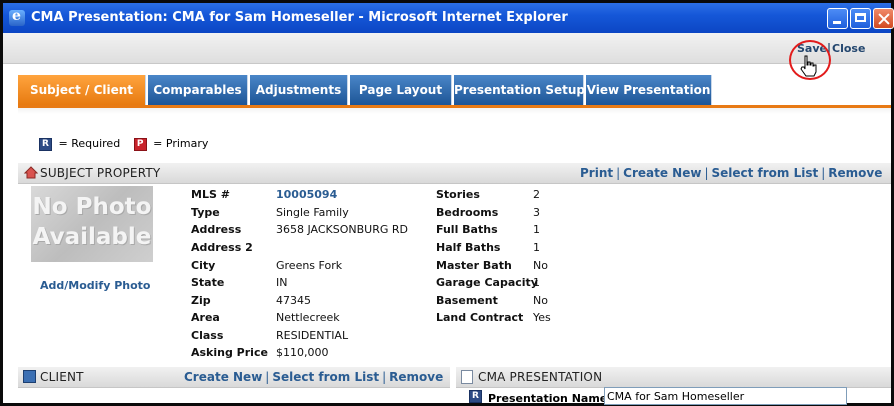 The width and height of the screenshot is (894, 406). Describe the element at coordinates (467, 377) in the screenshot. I see `document-icon` at that location.